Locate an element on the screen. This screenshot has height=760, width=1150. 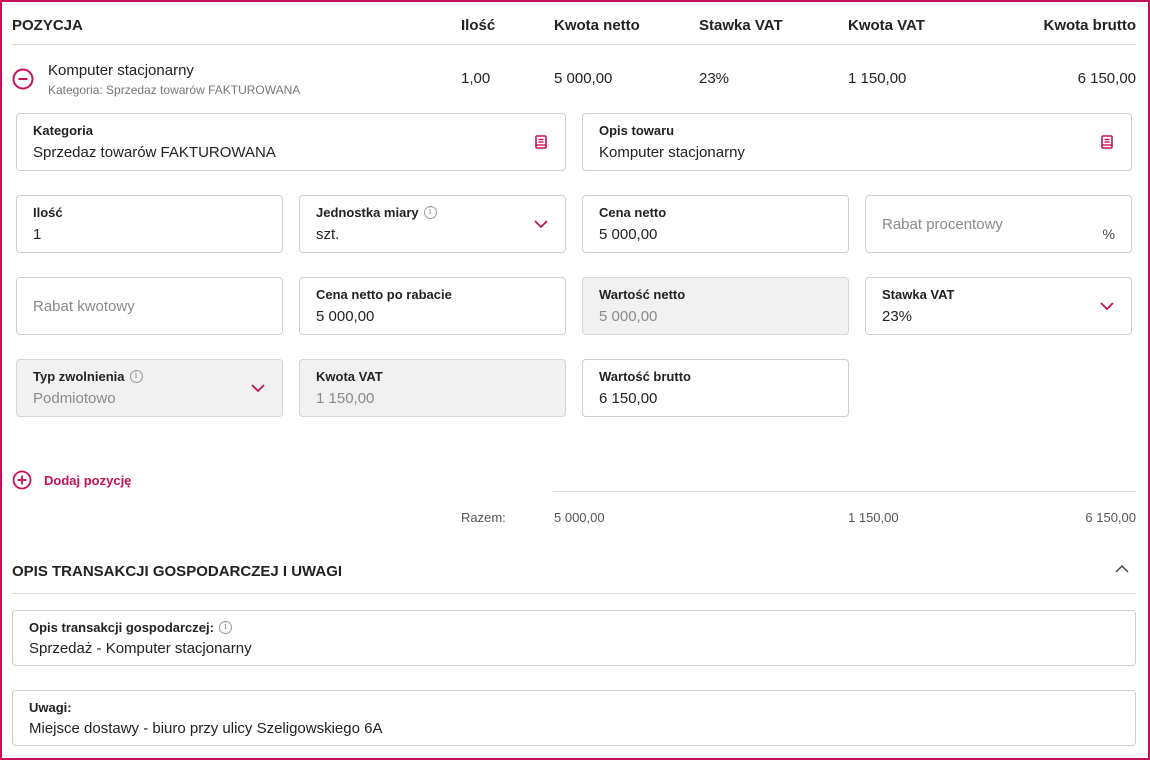
unit-label: Jednostka miary i is located at coordinates (376, 212).